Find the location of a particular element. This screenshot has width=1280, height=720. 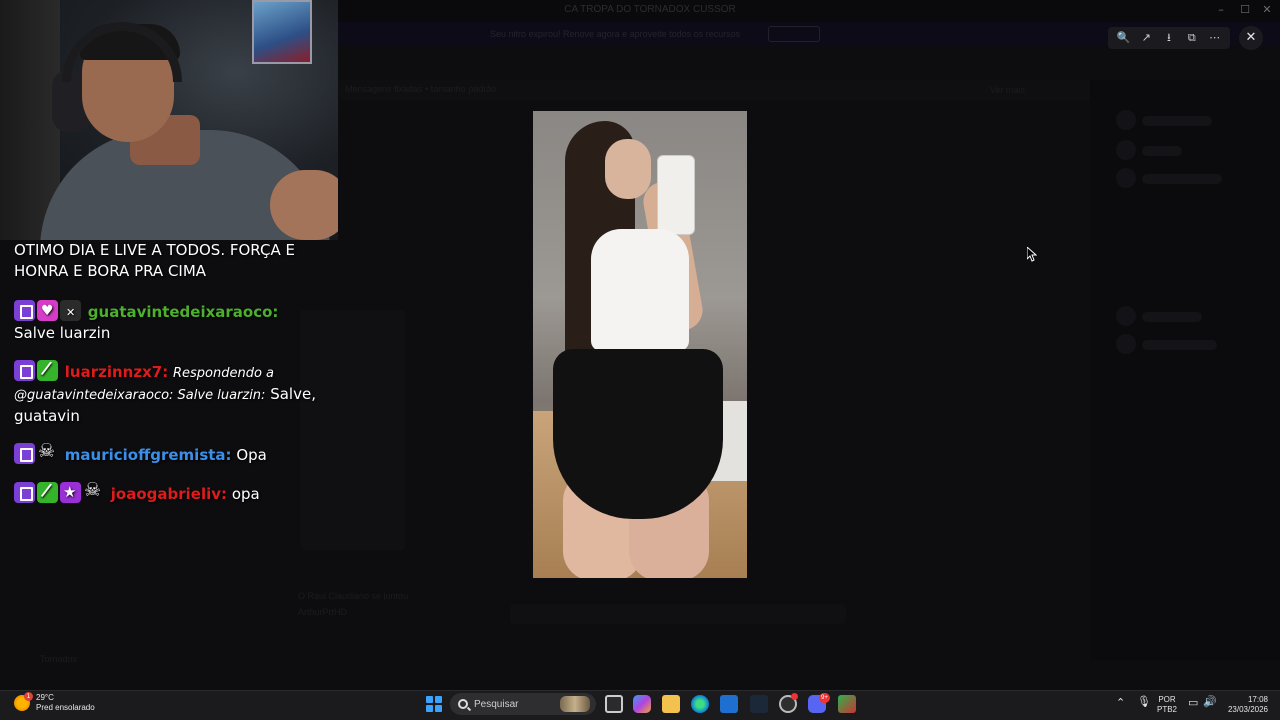

star-badge-icon is located at coordinates (70, 492).